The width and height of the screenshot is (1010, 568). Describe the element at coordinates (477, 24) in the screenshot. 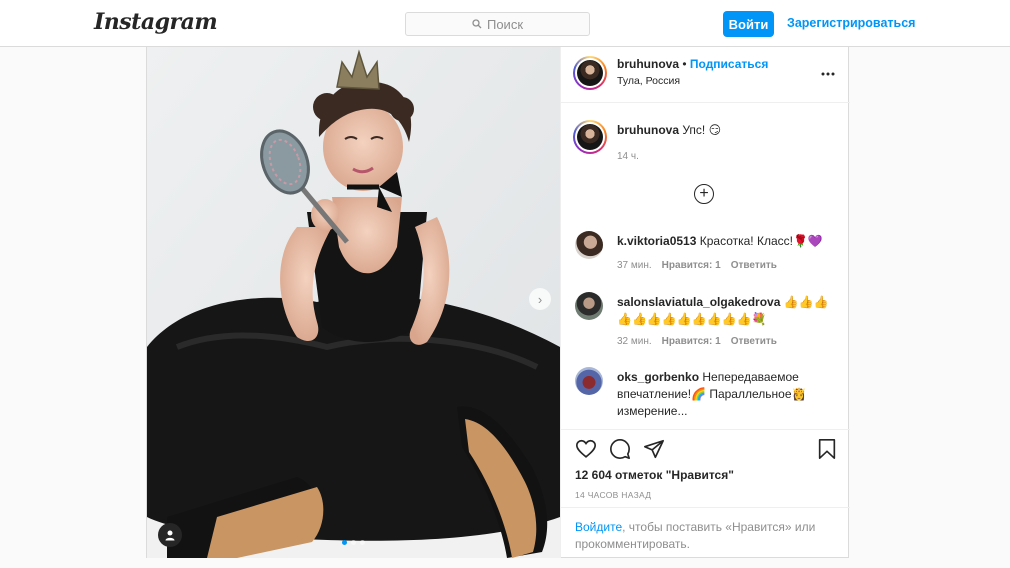

I see `search-icon` at that location.